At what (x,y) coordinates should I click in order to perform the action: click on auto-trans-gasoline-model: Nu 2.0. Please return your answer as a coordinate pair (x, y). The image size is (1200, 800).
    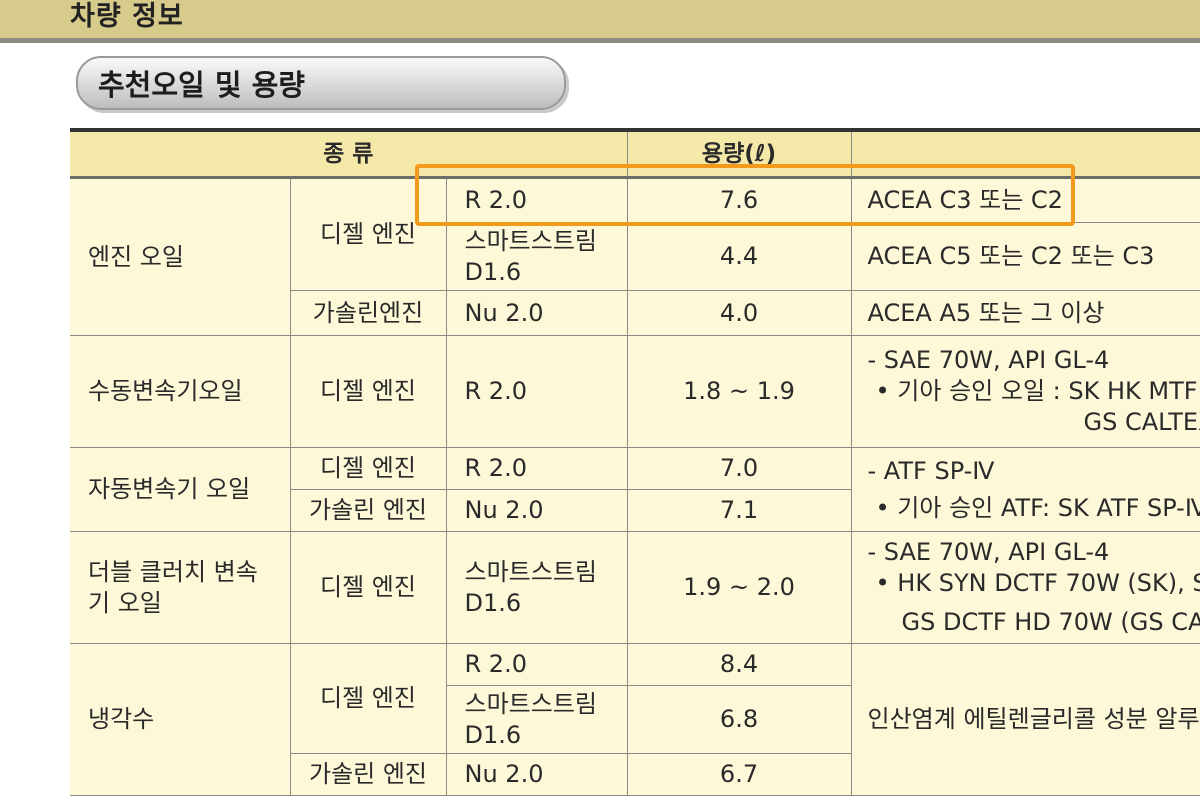
    Looking at the image, I should click on (536, 510).